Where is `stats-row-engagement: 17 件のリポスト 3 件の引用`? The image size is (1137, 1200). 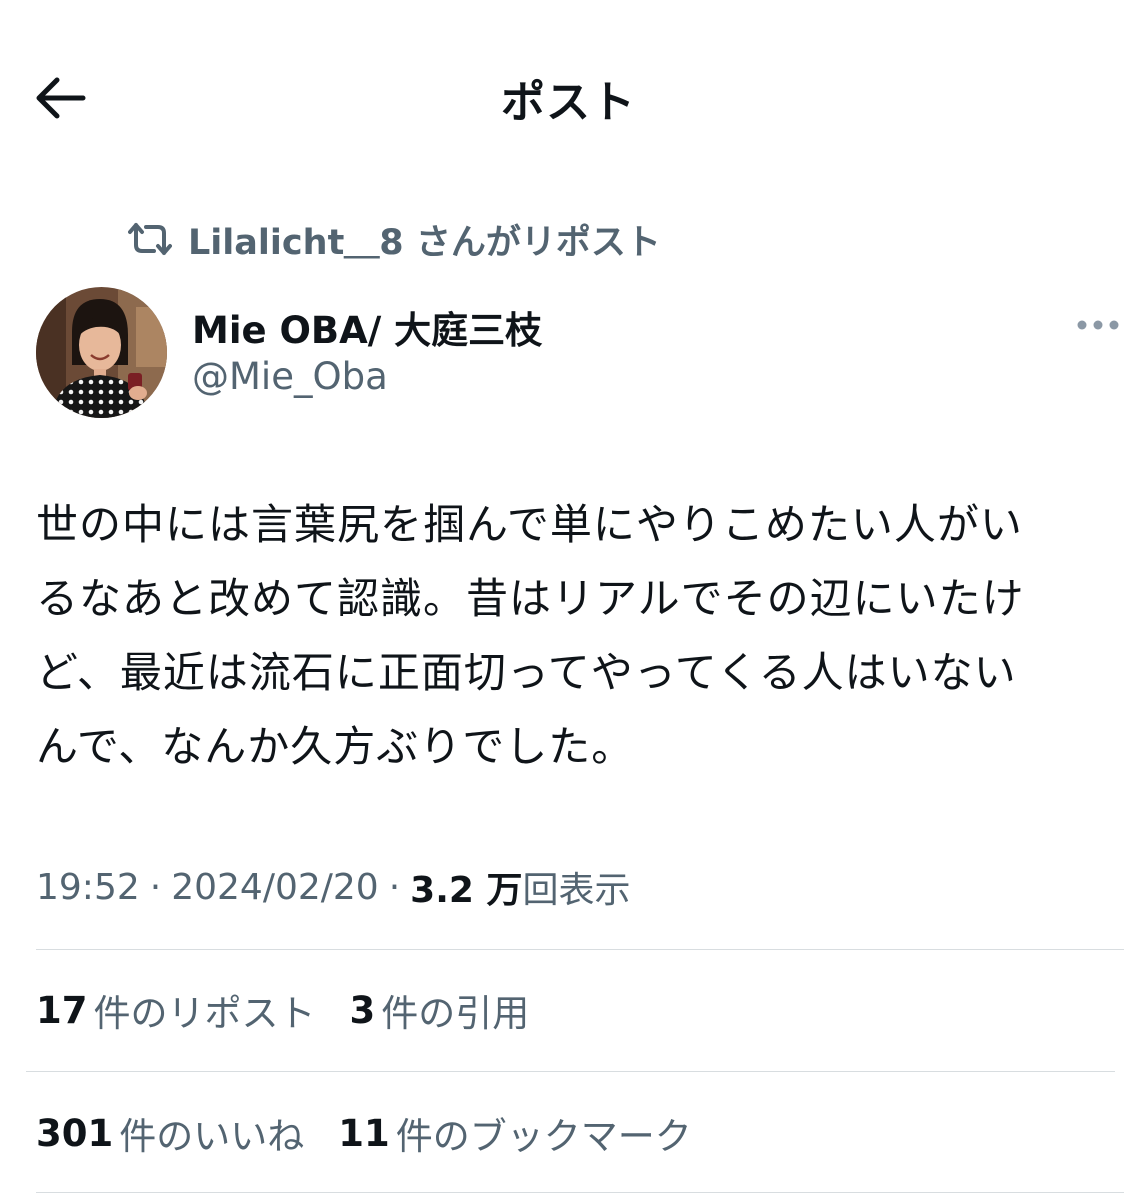 stats-row-engagement: 17 件のリポスト 3 件の引用 is located at coordinates (299, 1010).